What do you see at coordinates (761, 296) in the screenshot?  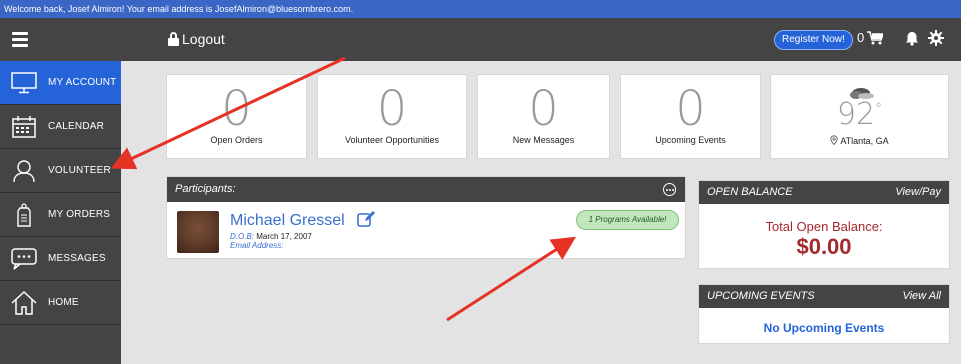 I see `upcoming-events-title: UPCOMING EVENTS` at bounding box center [761, 296].